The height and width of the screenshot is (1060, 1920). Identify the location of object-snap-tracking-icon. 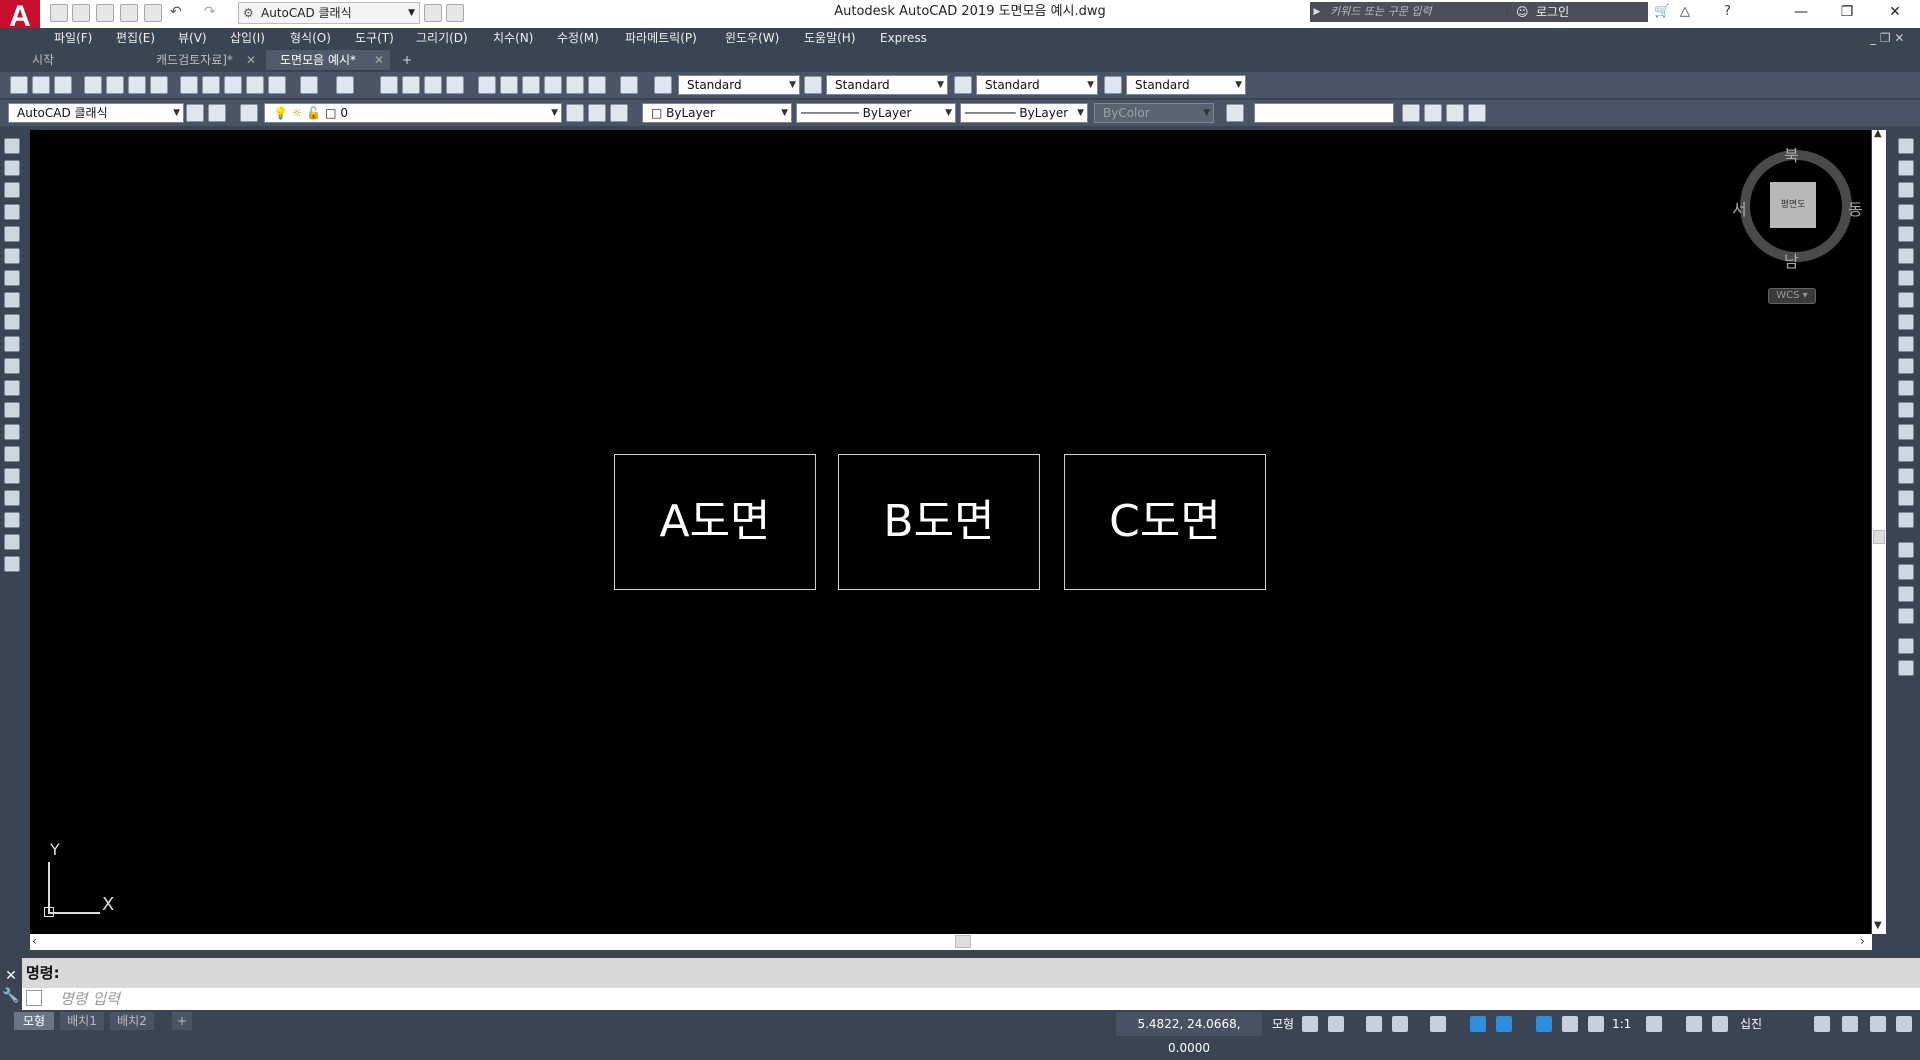
(1478, 1024).